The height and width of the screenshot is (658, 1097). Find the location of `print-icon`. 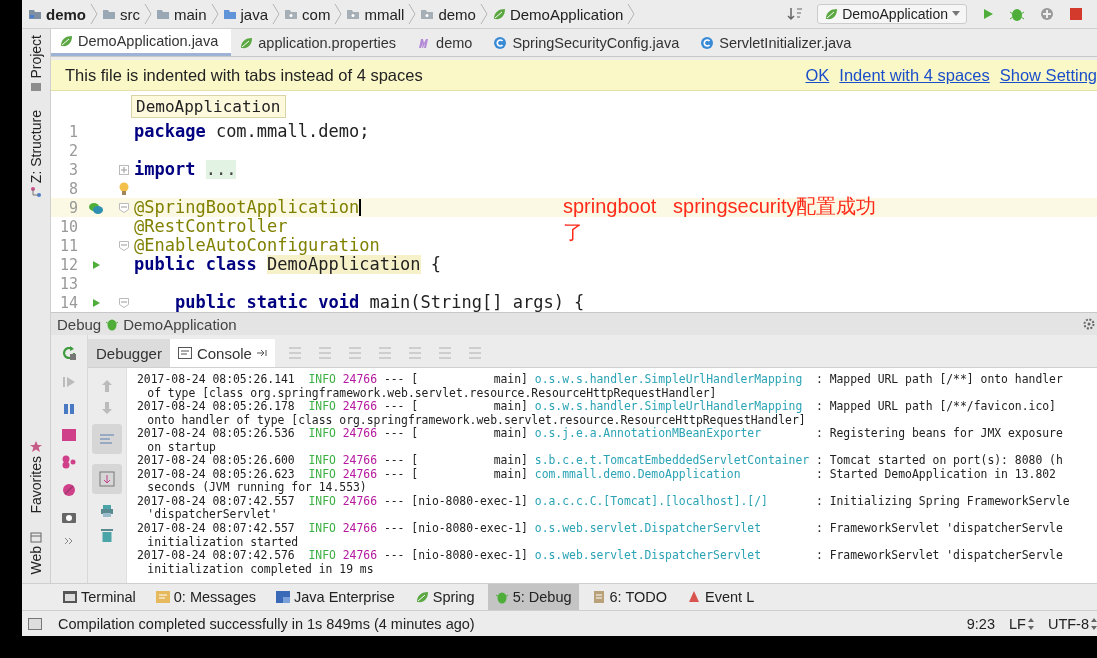

print-icon is located at coordinates (107, 511).